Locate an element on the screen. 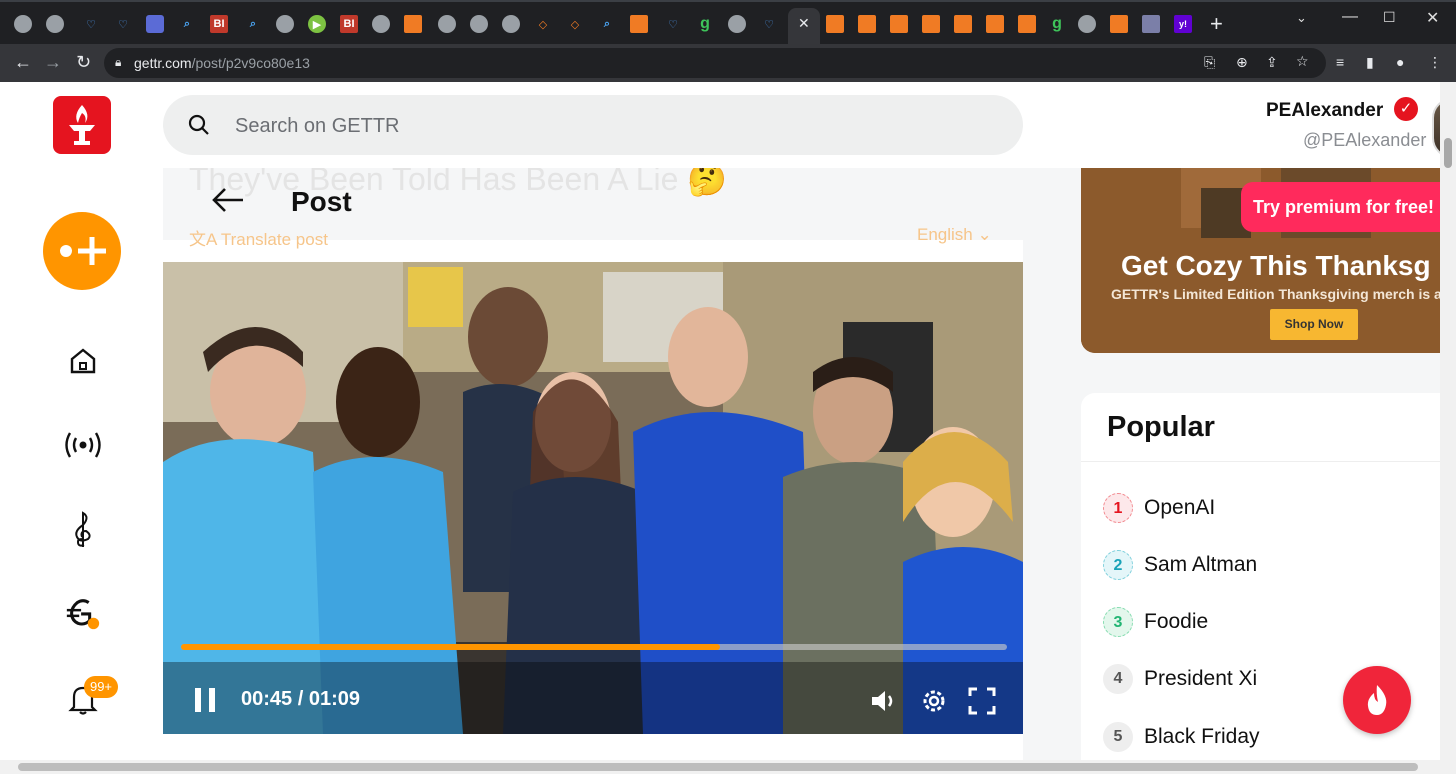 The width and height of the screenshot is (1456, 774). video-progress-bar is located at coordinates (594, 647).